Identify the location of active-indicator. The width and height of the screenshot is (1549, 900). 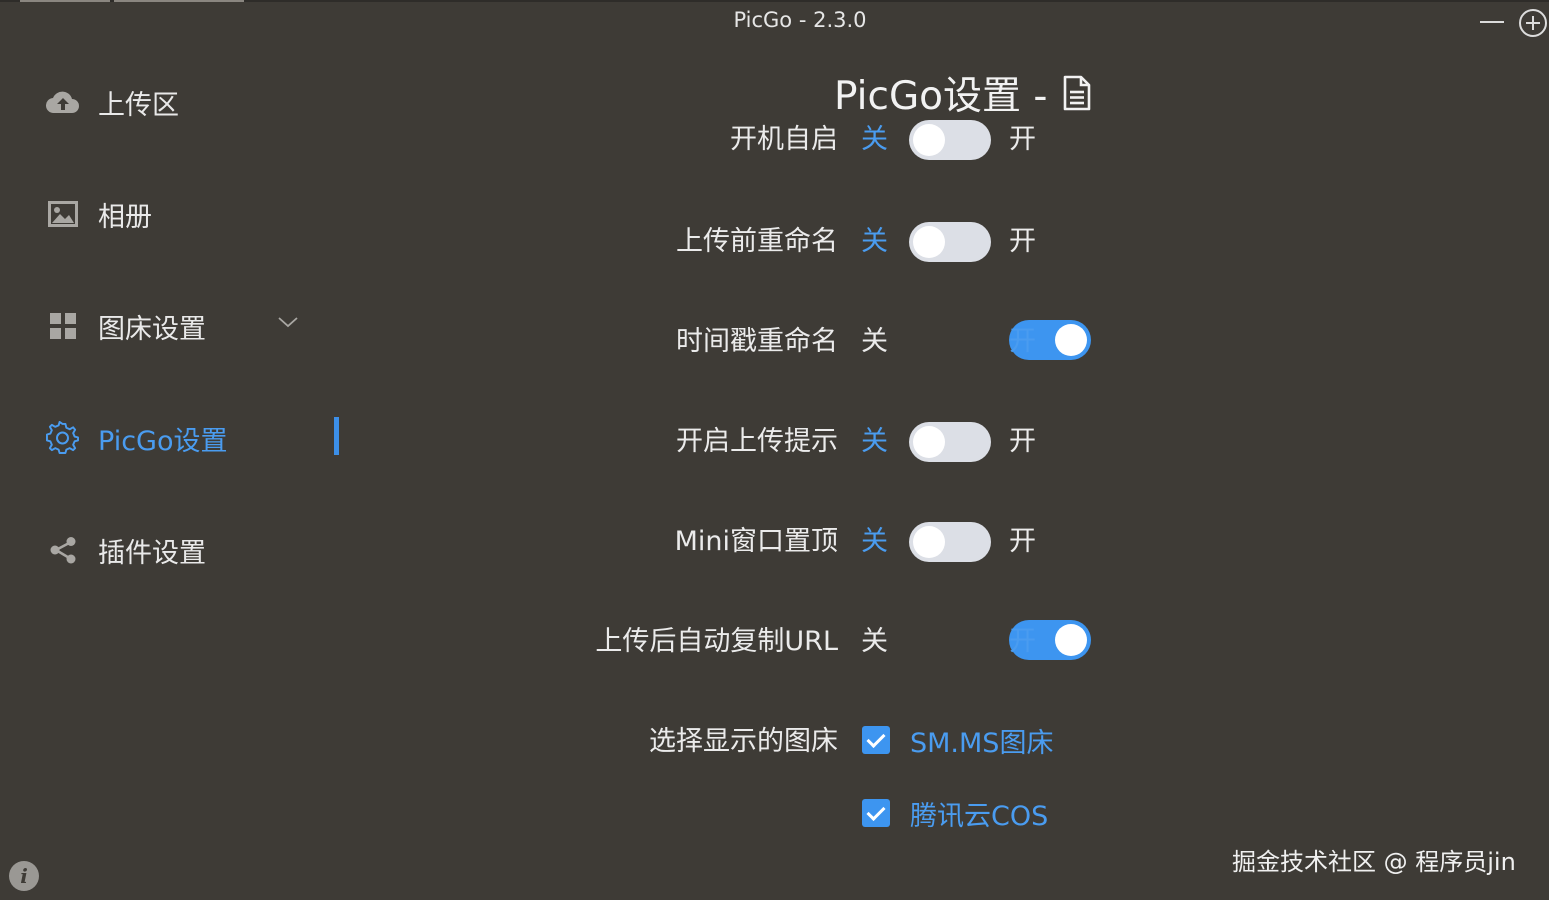
(336, 436).